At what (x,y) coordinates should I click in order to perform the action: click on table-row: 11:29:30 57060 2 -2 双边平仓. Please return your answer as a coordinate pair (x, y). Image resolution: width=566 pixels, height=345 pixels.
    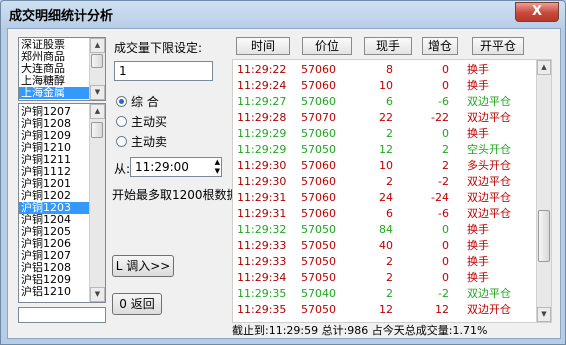
    Looking at the image, I should click on (383, 182).